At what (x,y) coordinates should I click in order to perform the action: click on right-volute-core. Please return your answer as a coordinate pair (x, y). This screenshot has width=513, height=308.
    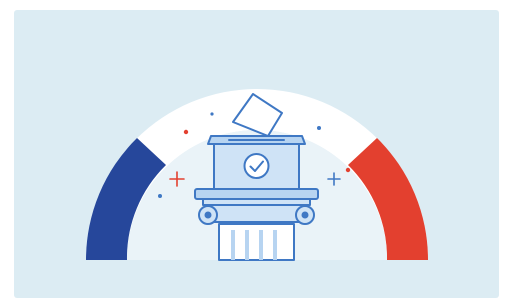
    Looking at the image, I should click on (305, 215).